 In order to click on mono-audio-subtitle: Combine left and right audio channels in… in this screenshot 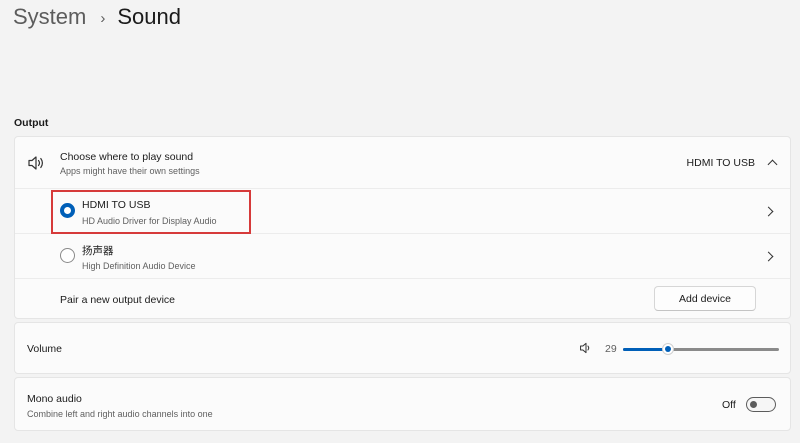, I will do `click(120, 414)`.